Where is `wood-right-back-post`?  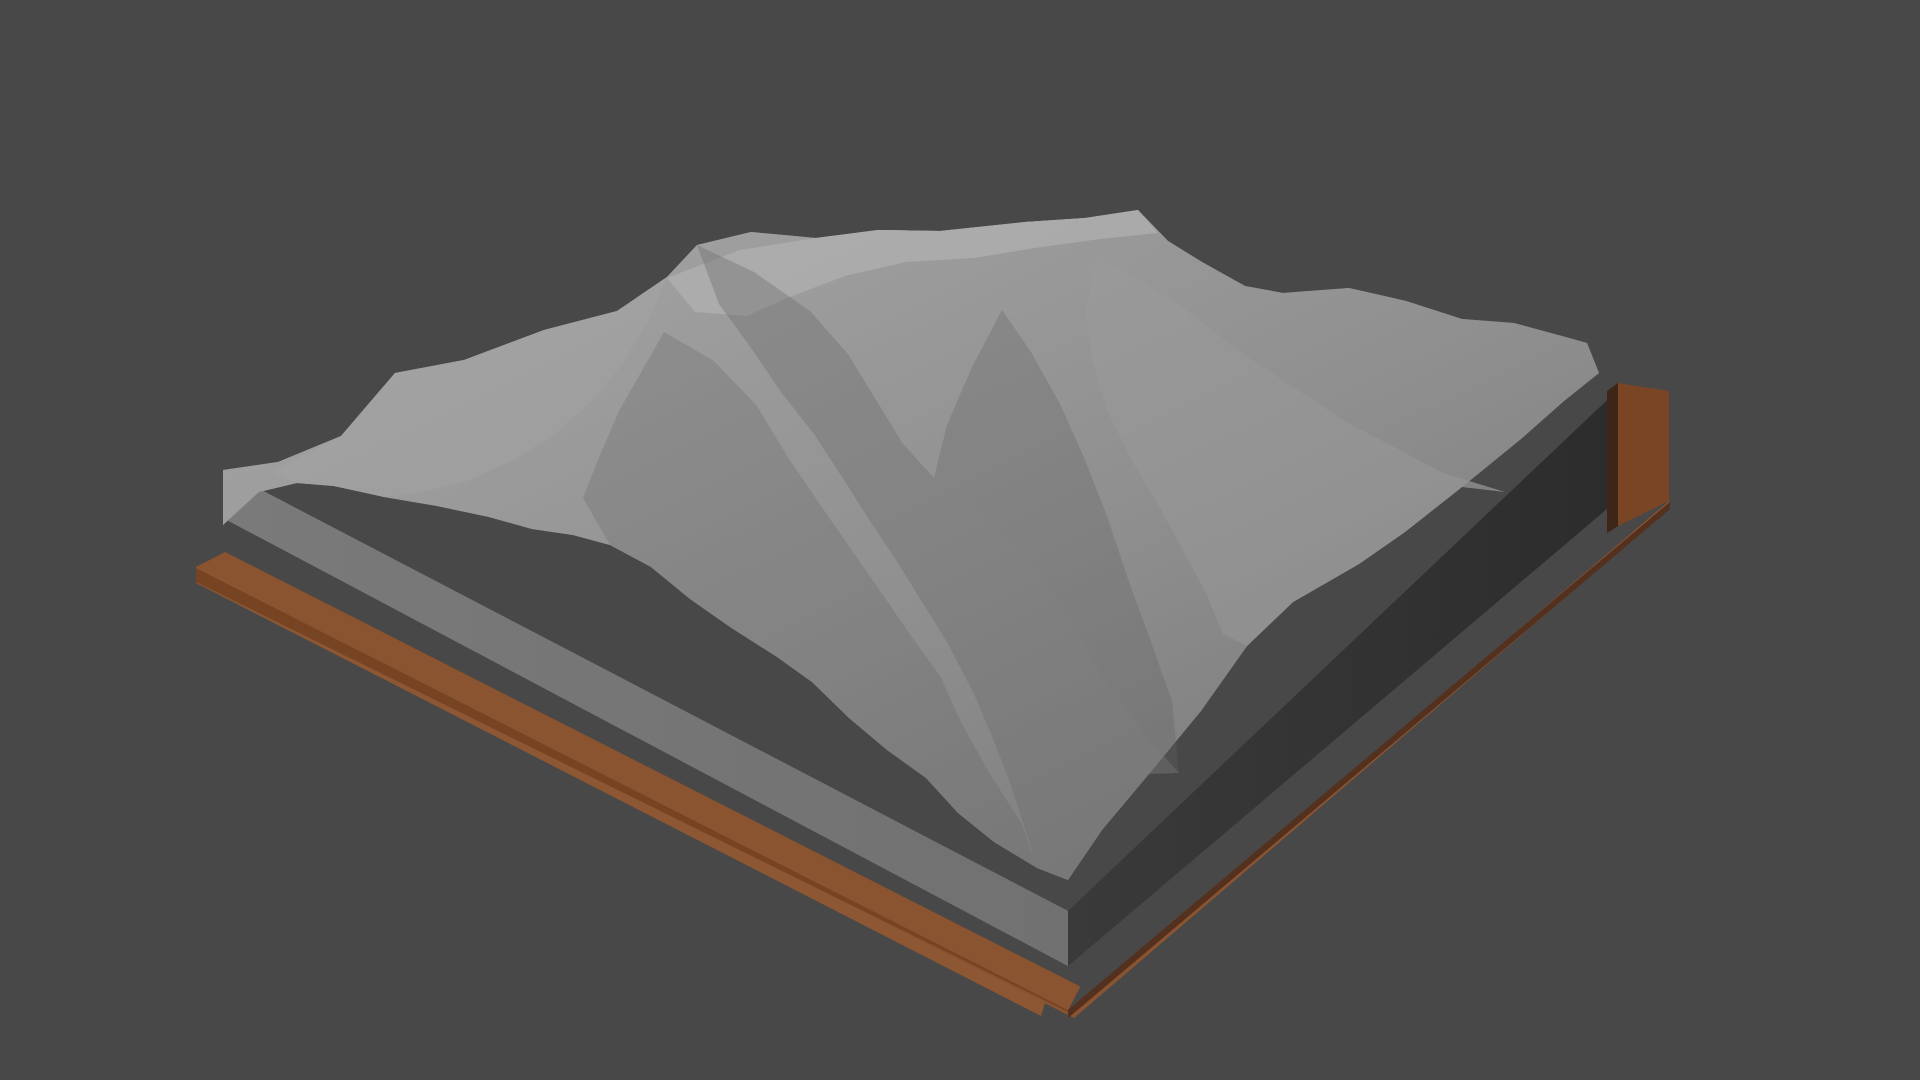
wood-right-back-post is located at coordinates (1643, 454).